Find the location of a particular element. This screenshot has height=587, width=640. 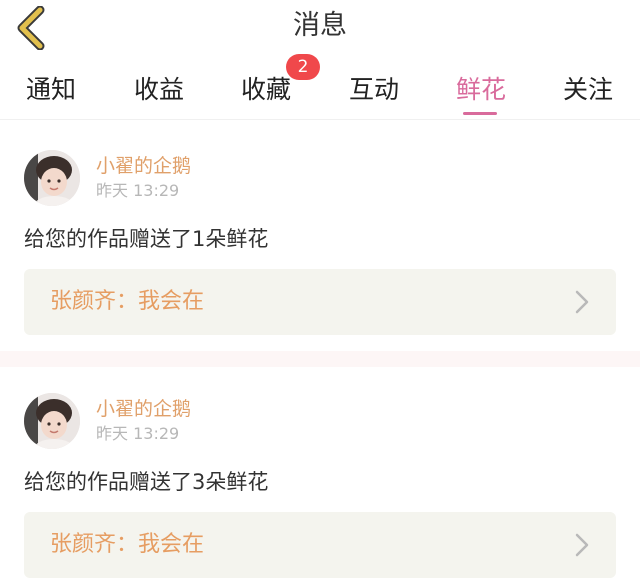

tab-earnings: 收益 is located at coordinates (159, 94).